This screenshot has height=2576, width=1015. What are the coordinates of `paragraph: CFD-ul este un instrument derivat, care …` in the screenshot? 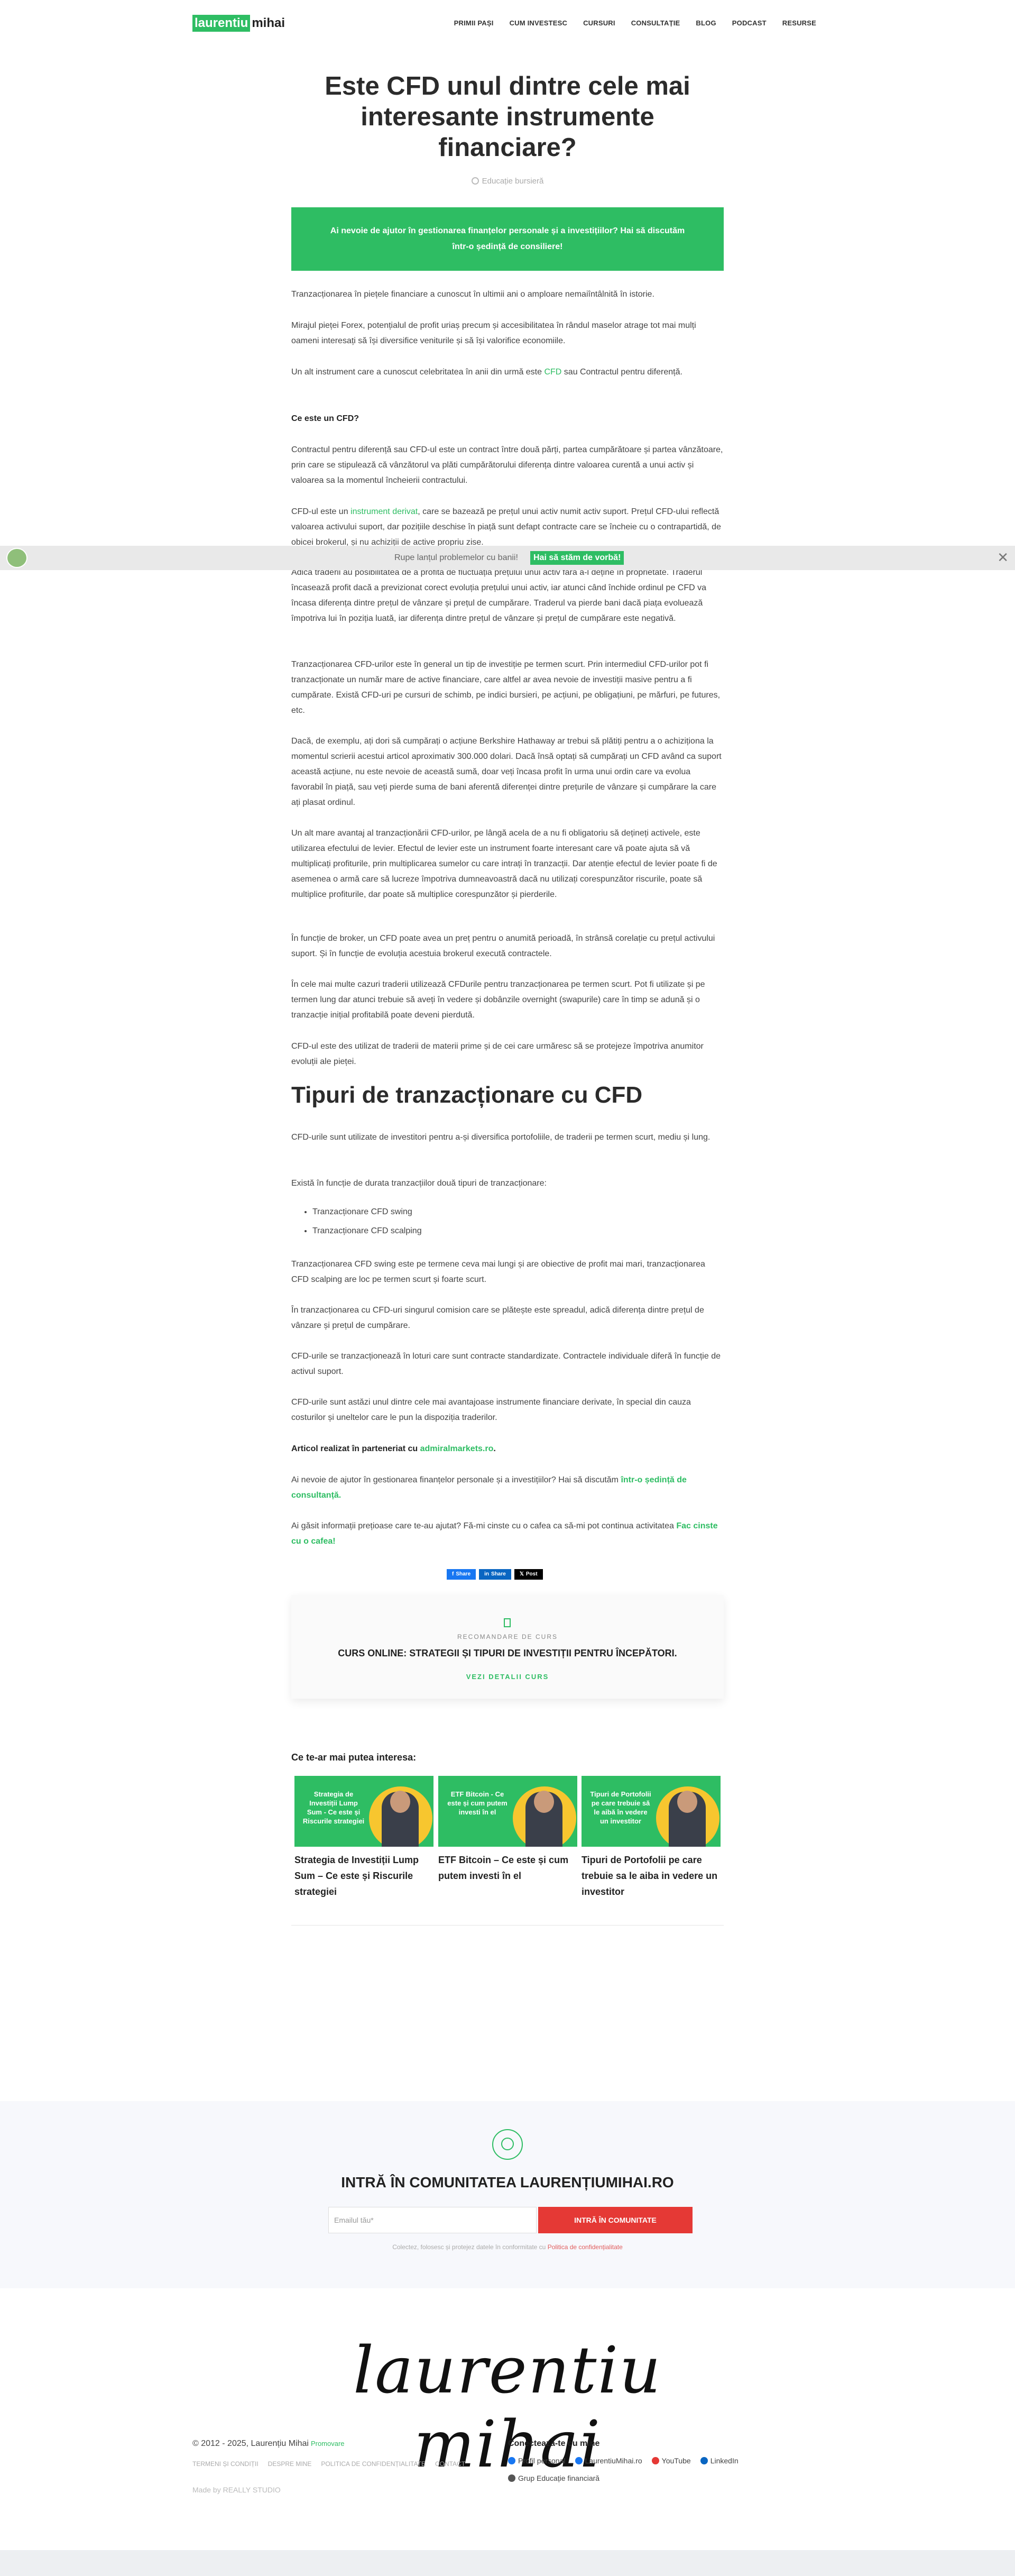 It's located at (508, 527).